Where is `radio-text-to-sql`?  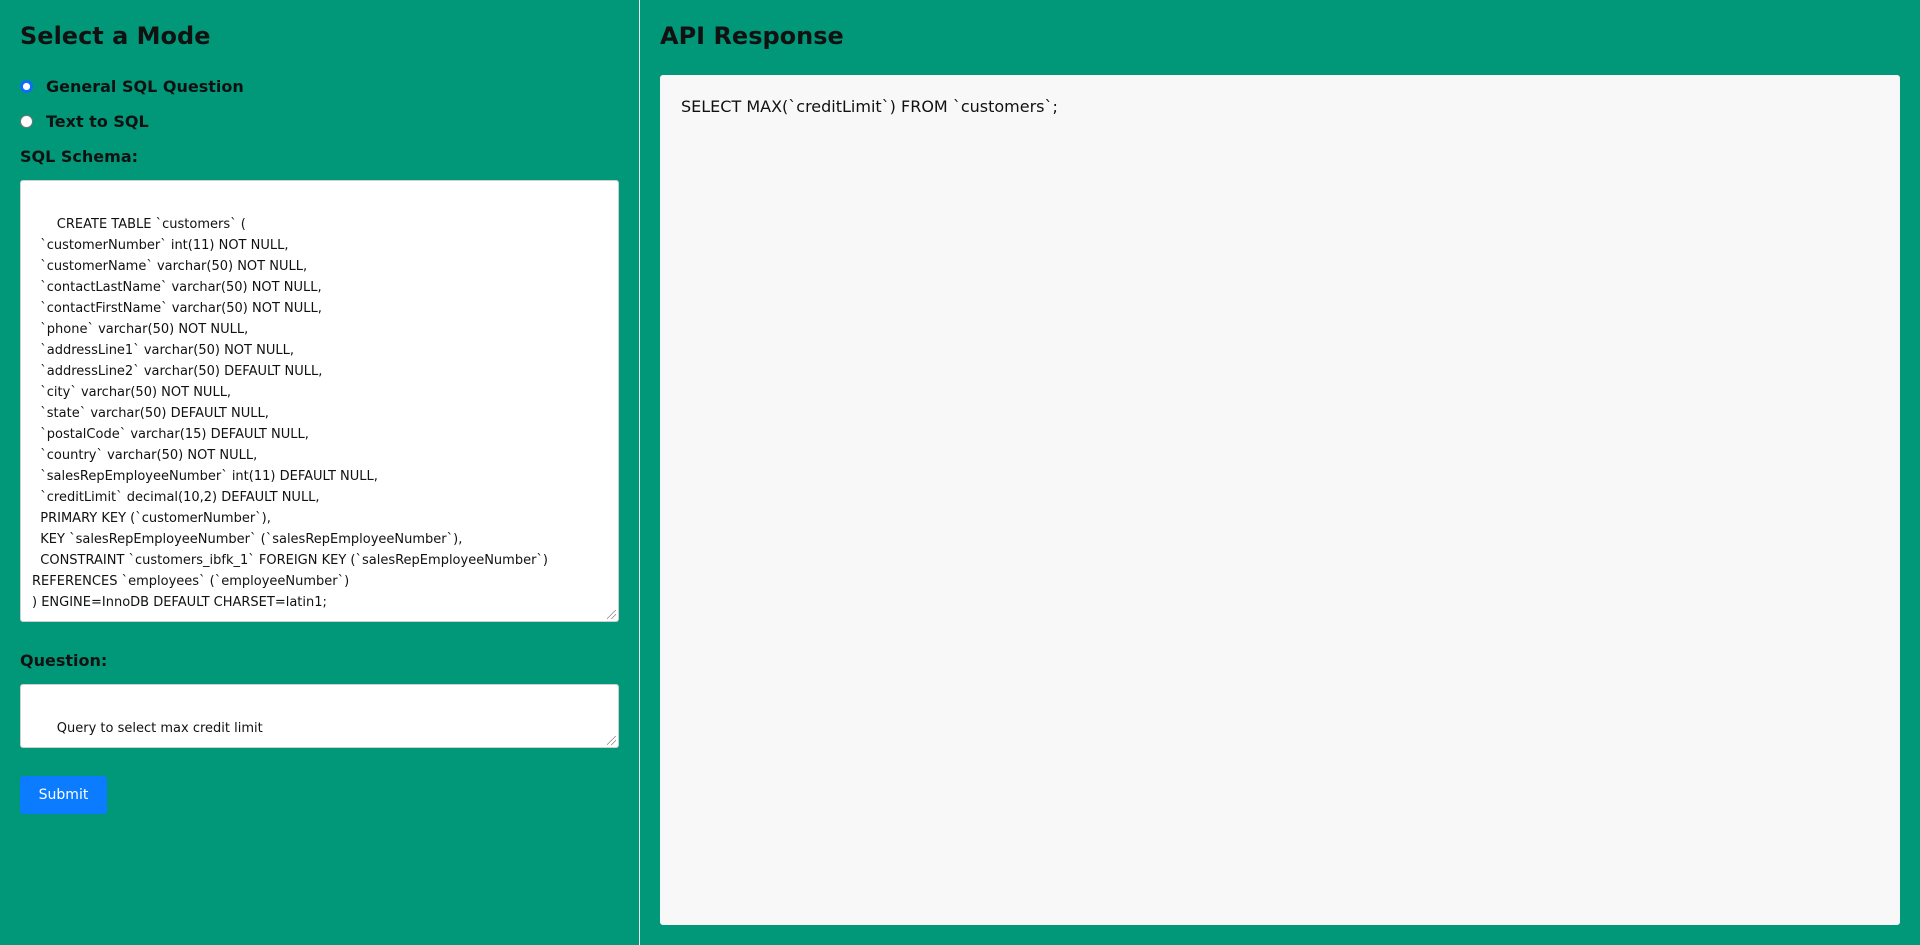
radio-text-to-sql is located at coordinates (26, 121).